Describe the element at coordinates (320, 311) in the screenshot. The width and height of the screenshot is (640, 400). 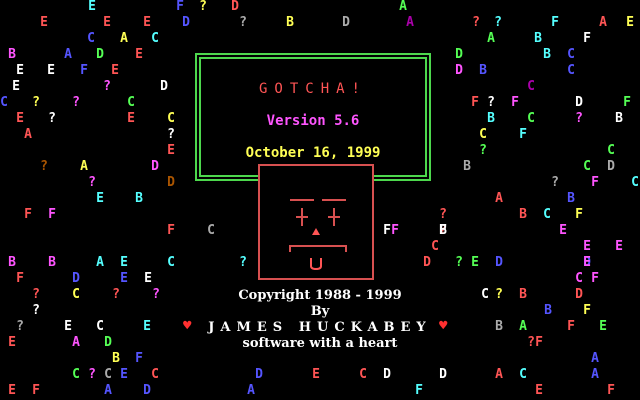
I see `by-line: By` at that location.